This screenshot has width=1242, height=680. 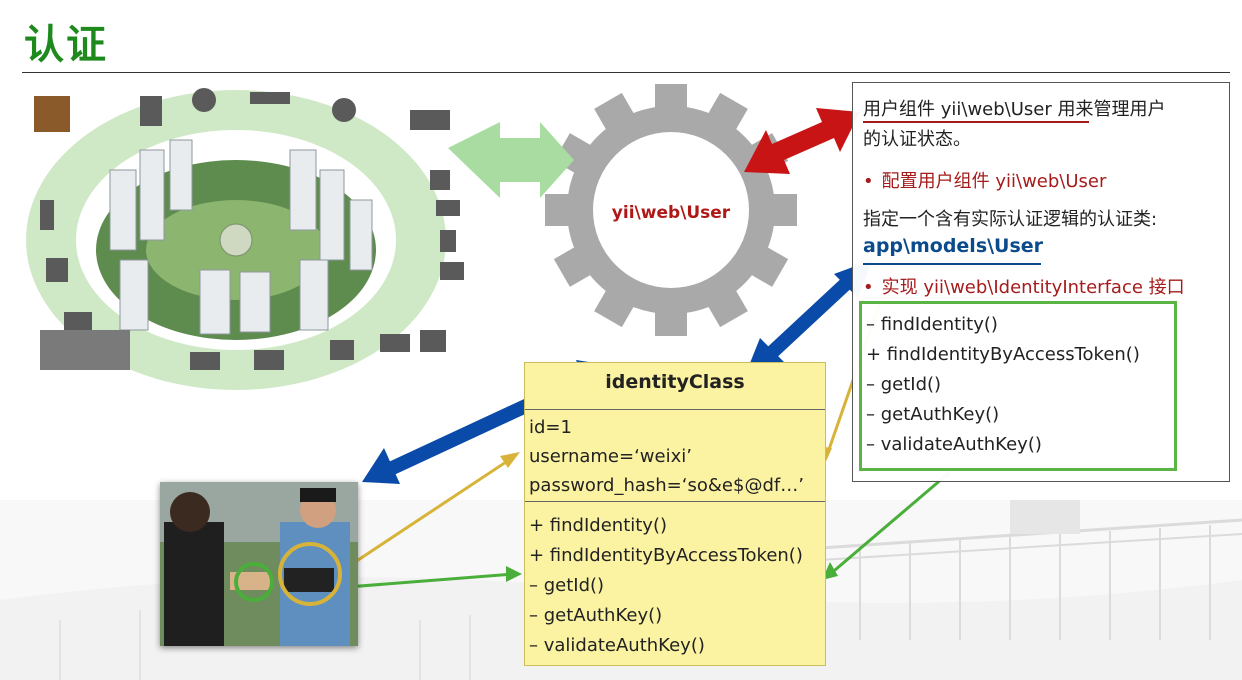 I want to click on intro-underline, so click(x=976, y=122).